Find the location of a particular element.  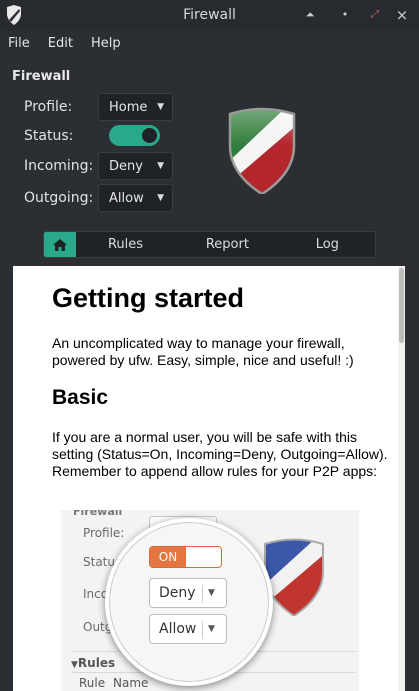

profile-value: Home is located at coordinates (128, 107).